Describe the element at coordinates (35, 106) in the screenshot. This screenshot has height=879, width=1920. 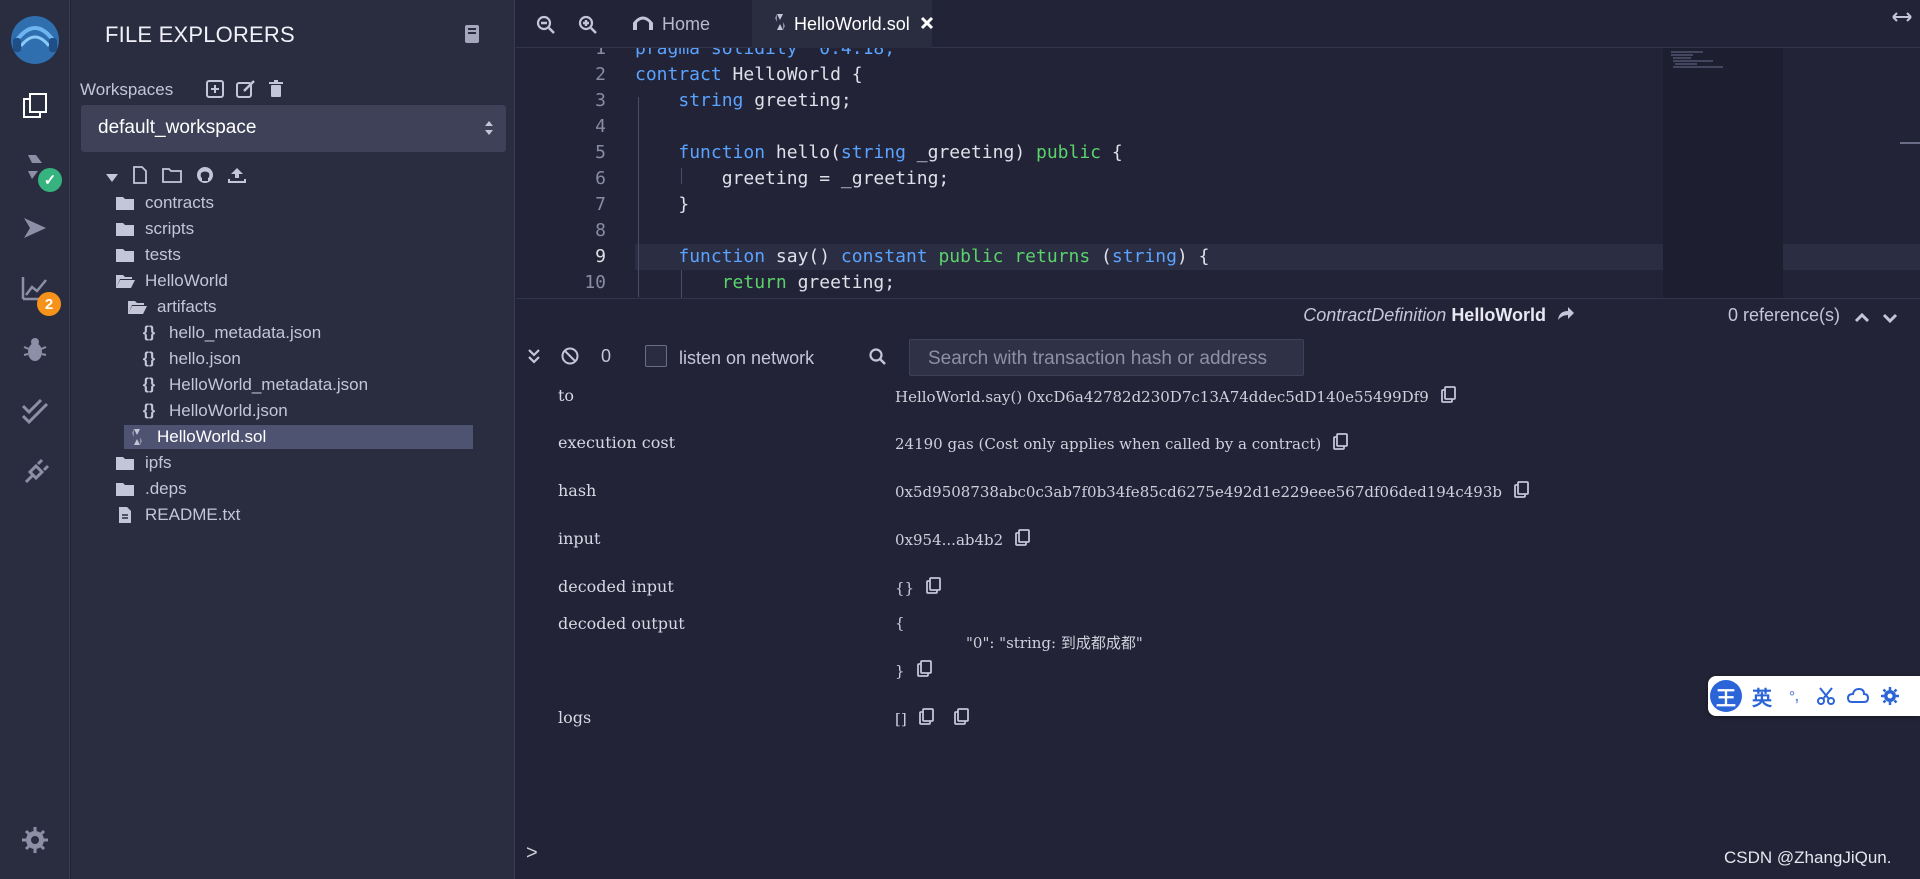
I see `file-explorer-icon` at that location.